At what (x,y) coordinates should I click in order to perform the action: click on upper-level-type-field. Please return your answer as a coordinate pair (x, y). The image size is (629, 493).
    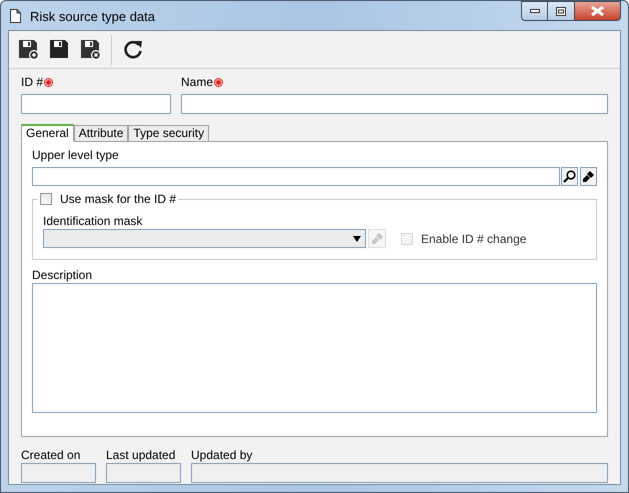
    Looking at the image, I should click on (296, 176).